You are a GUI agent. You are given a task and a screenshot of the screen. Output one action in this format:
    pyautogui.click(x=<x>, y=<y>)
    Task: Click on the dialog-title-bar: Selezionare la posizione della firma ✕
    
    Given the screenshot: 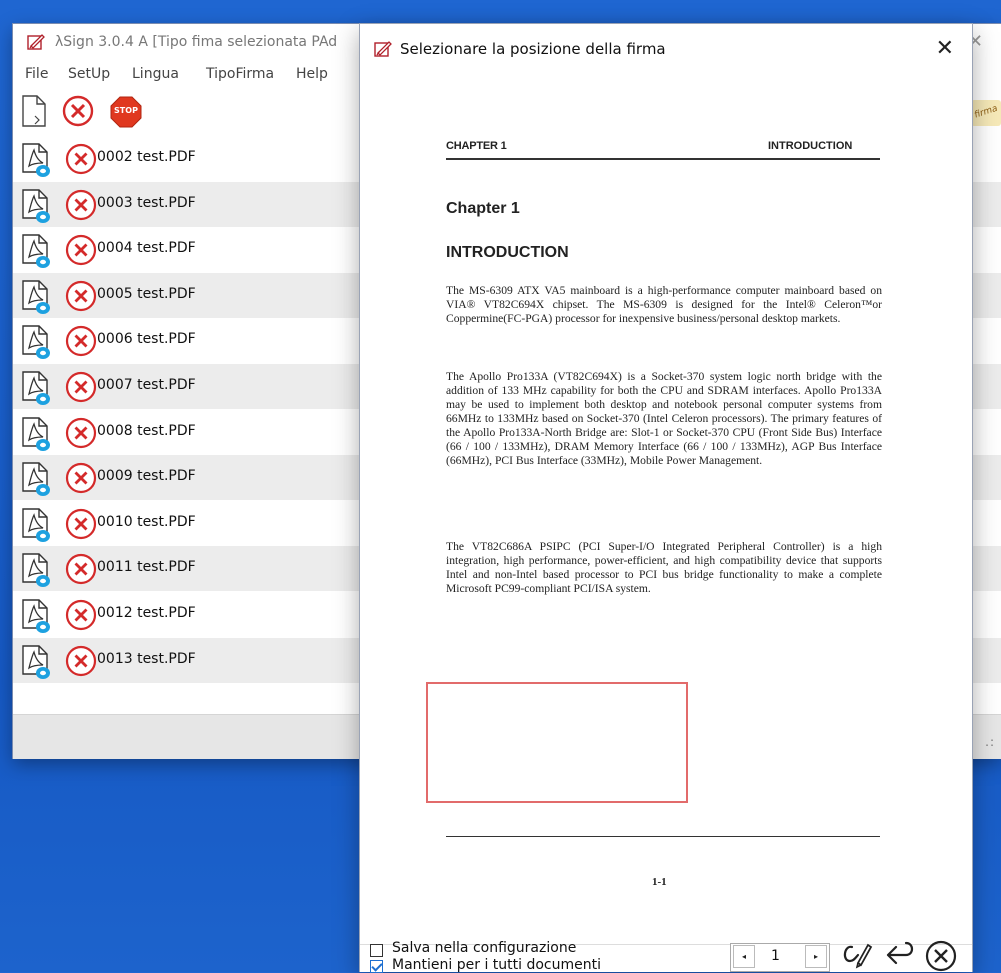 What is the action you would take?
    pyautogui.click(x=666, y=50)
    